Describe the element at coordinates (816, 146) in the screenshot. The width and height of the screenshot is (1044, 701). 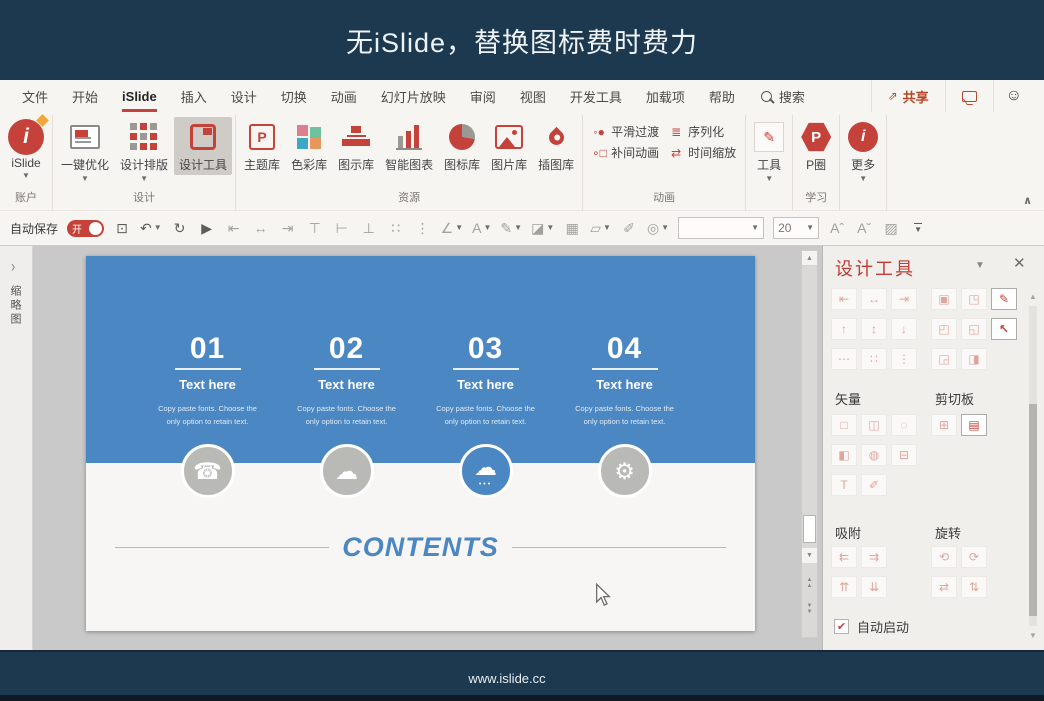
I see `p-circle-button: P P圈` at that location.